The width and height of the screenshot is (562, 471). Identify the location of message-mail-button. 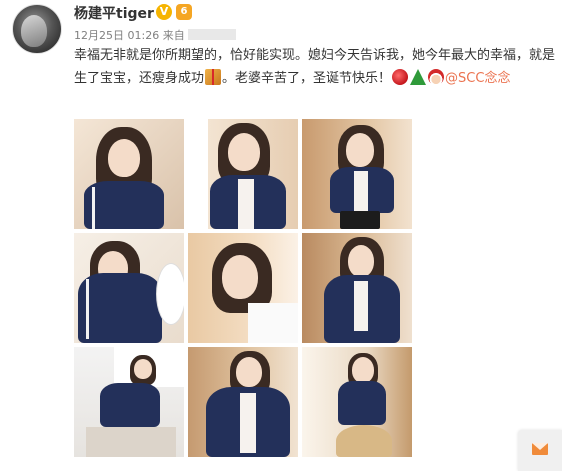
(540, 450).